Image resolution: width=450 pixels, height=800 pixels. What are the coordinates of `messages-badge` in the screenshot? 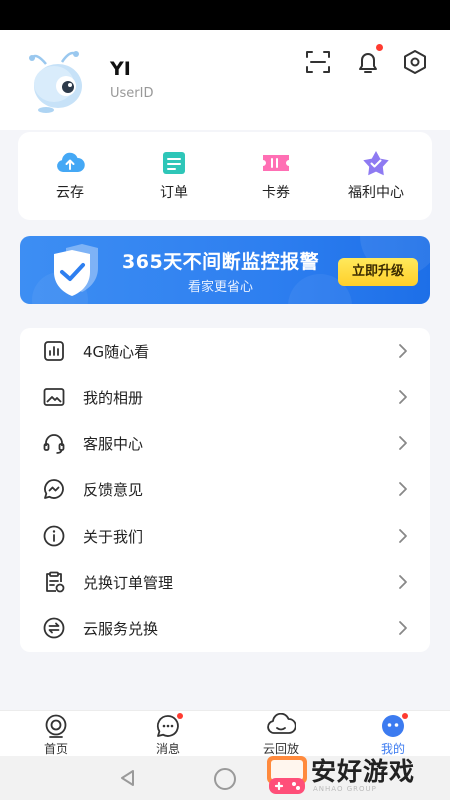 It's located at (180, 716).